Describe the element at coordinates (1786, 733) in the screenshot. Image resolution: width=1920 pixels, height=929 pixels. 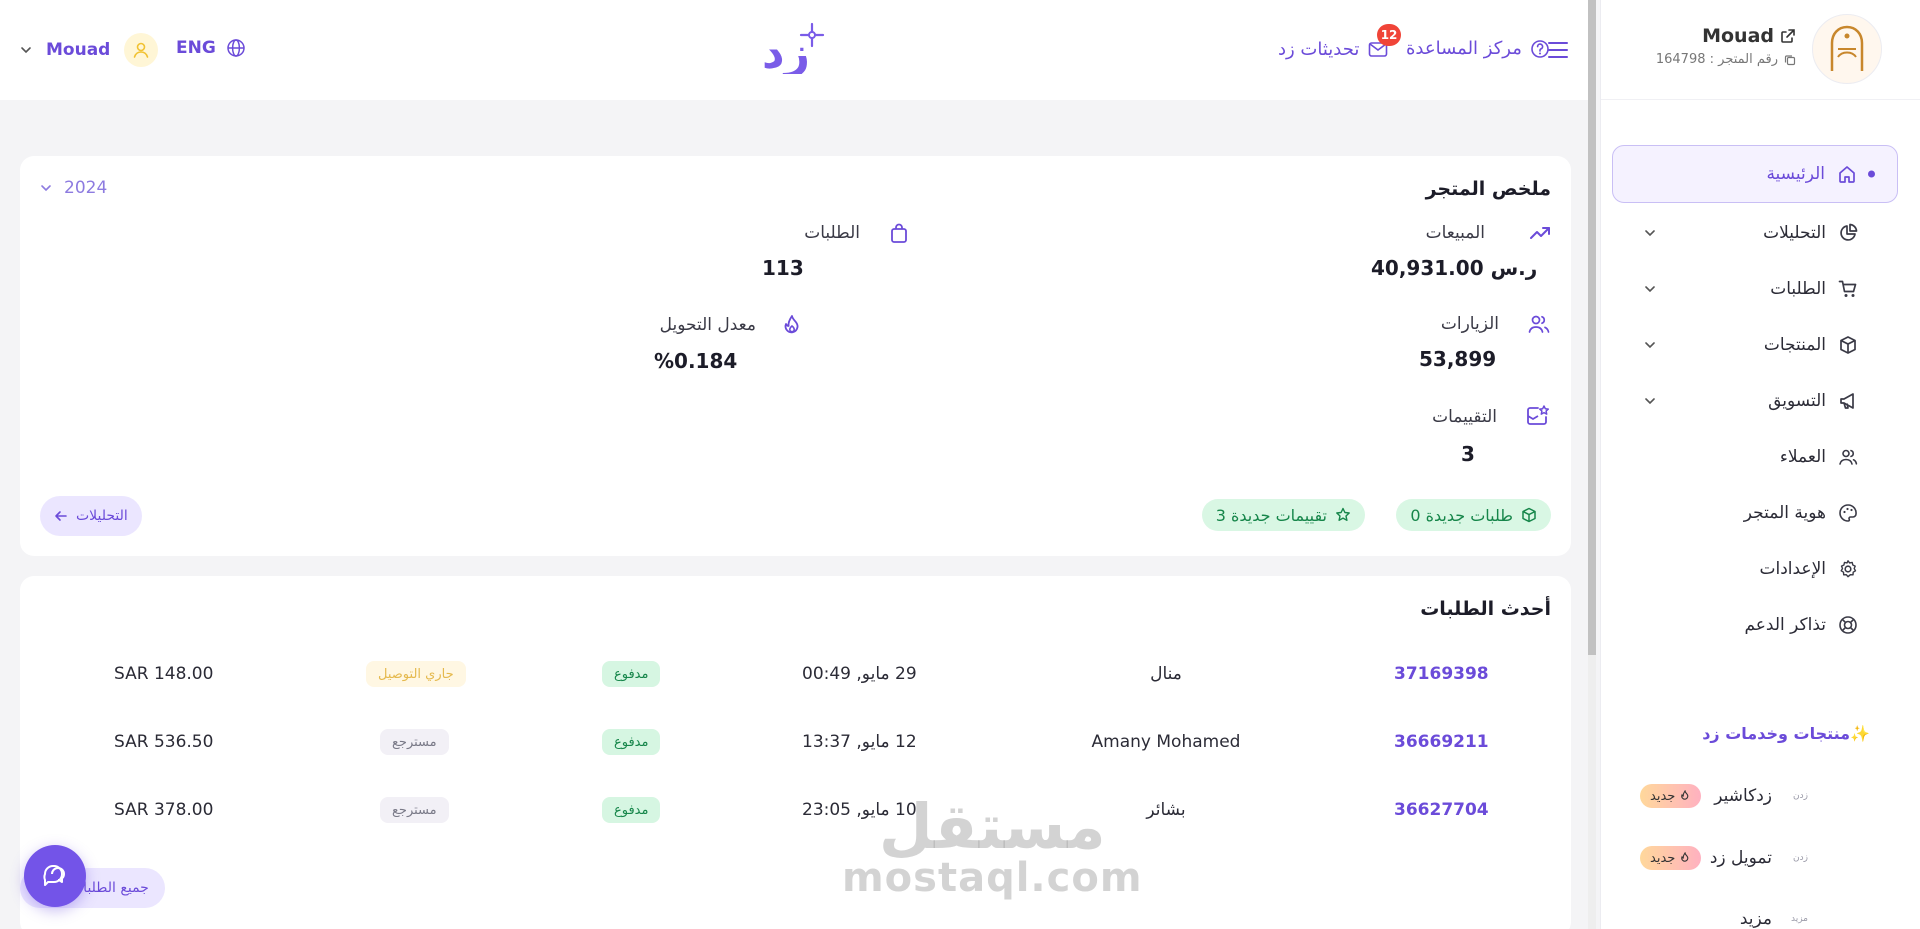
I see `products-services-title: منتجات وخدمات زد✨` at that location.